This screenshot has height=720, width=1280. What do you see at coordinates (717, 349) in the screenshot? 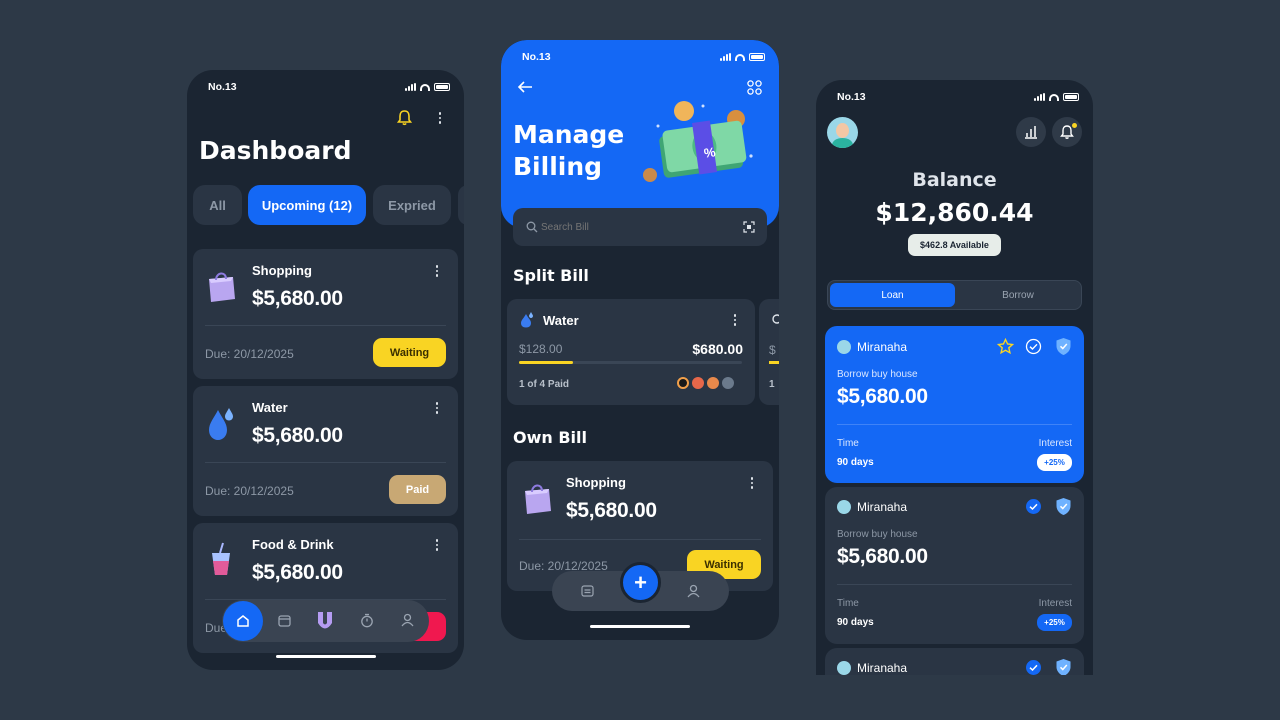
I see `total-amount: $680.00` at bounding box center [717, 349].